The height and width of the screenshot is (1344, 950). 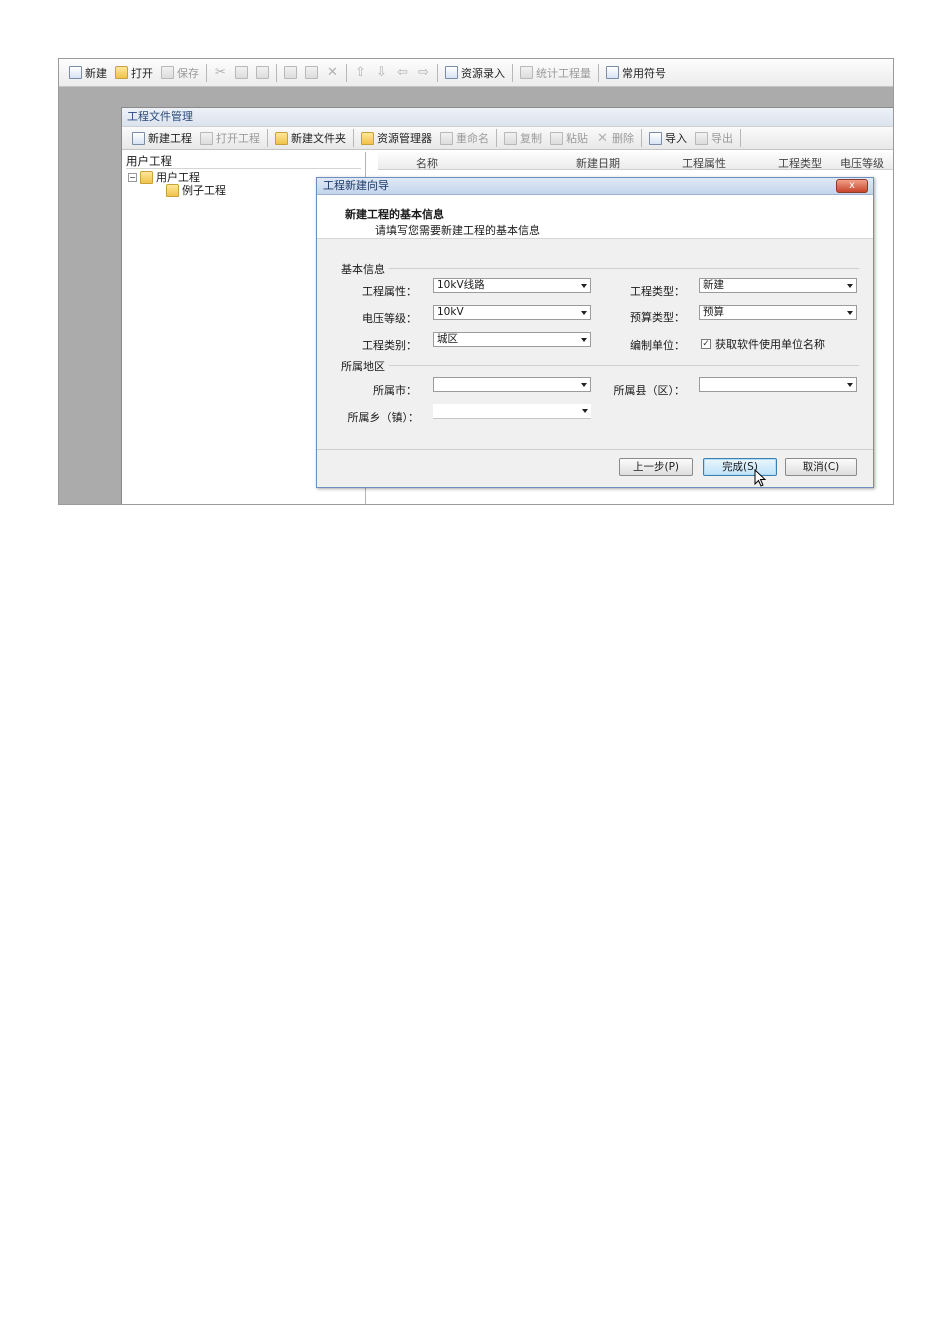 What do you see at coordinates (657, 345) in the screenshot?
I see `unit-label: 编制单位：` at bounding box center [657, 345].